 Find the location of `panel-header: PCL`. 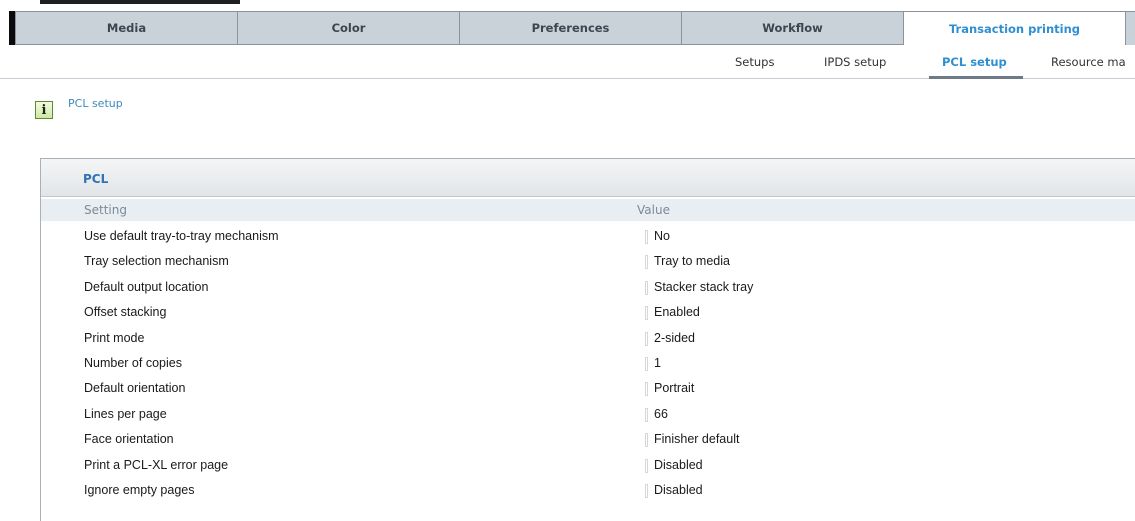

panel-header: PCL is located at coordinates (588, 178).